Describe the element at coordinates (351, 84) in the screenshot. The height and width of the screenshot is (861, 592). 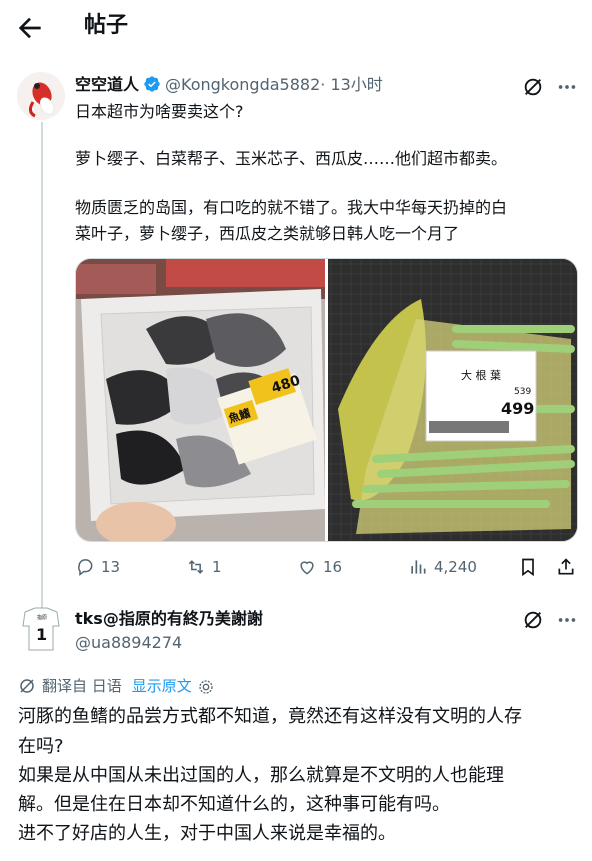
I see `post-time: · 13小时` at that location.